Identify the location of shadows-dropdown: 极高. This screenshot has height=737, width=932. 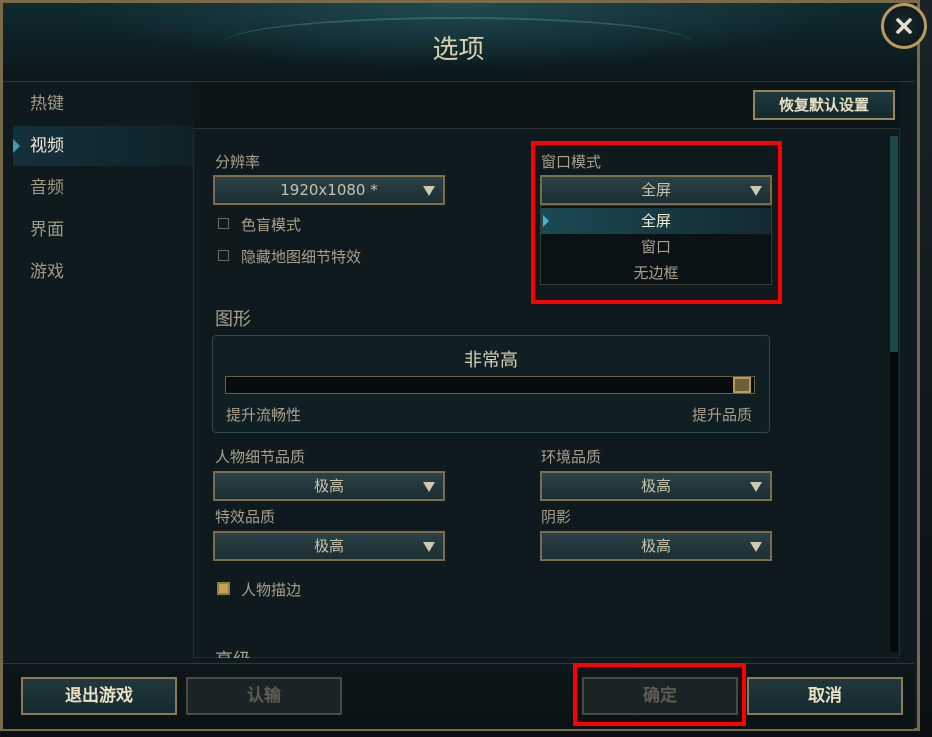
(656, 546).